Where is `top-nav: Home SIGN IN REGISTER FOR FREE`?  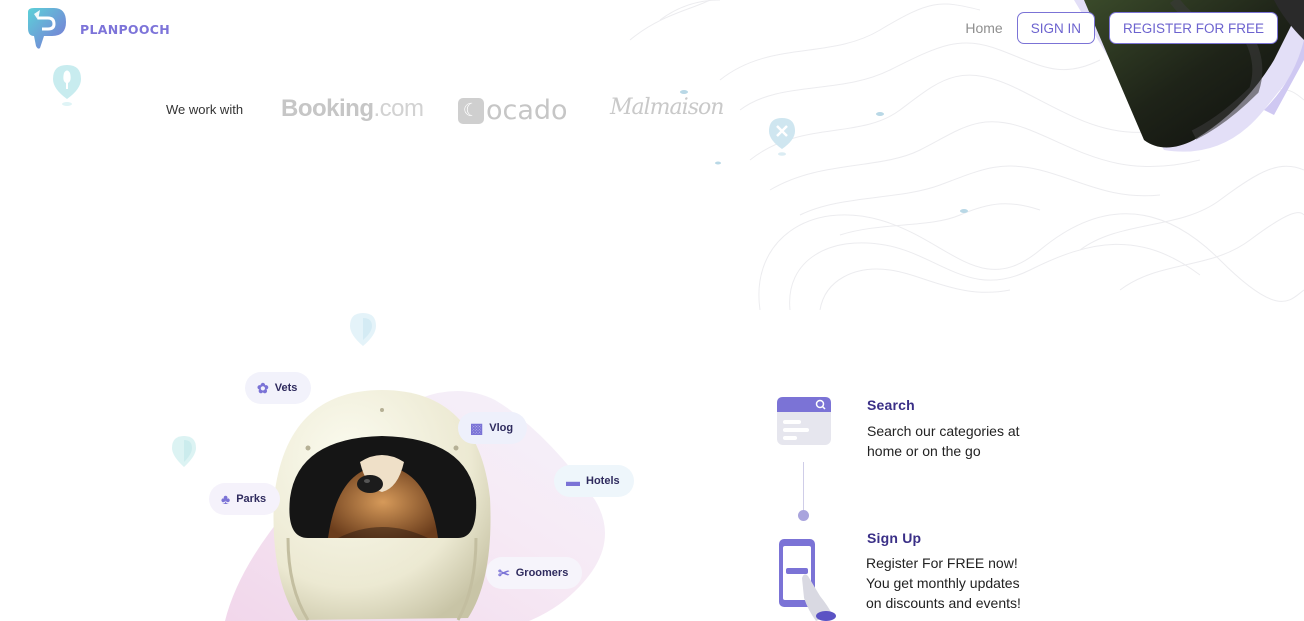 top-nav: Home SIGN IN REGISTER FOR FREE is located at coordinates (1121, 28).